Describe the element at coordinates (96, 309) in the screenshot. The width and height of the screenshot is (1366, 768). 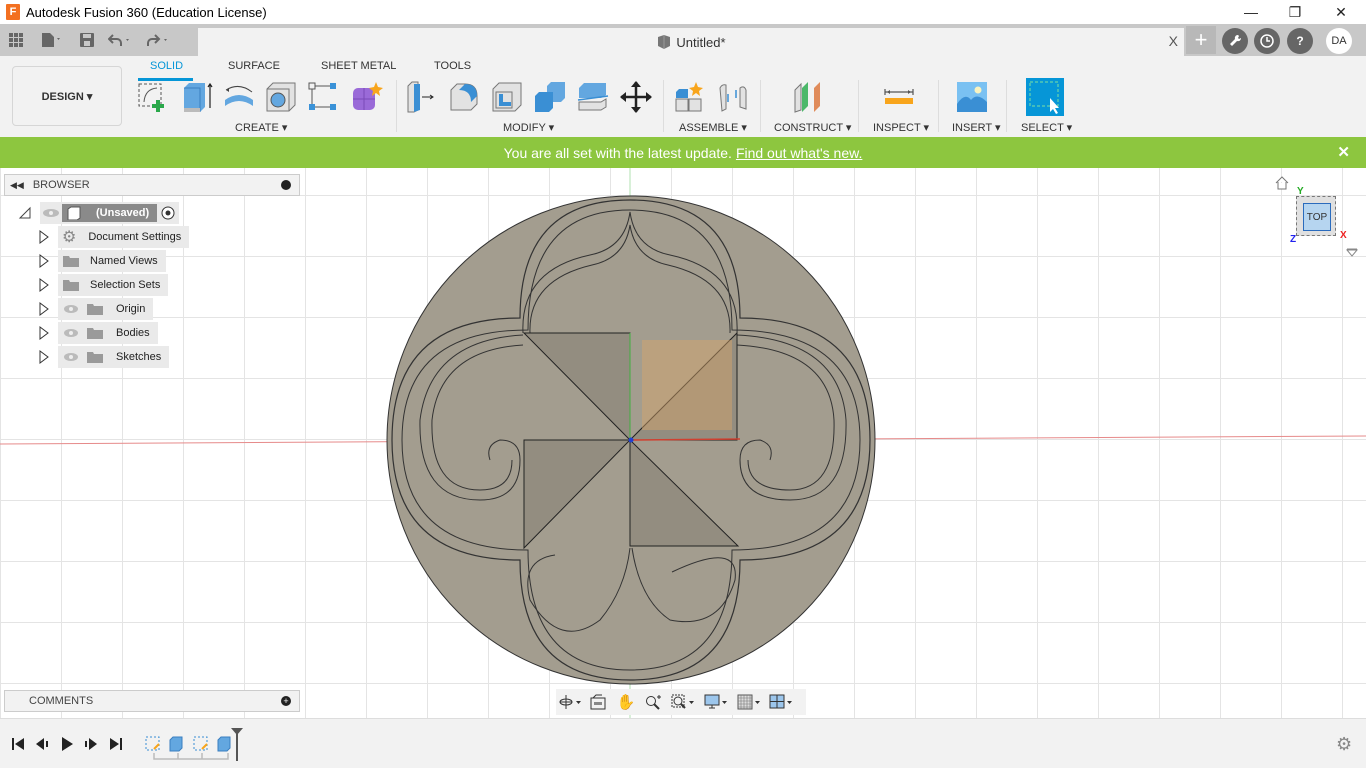
I see `browser-item-origin: Origin` at that location.